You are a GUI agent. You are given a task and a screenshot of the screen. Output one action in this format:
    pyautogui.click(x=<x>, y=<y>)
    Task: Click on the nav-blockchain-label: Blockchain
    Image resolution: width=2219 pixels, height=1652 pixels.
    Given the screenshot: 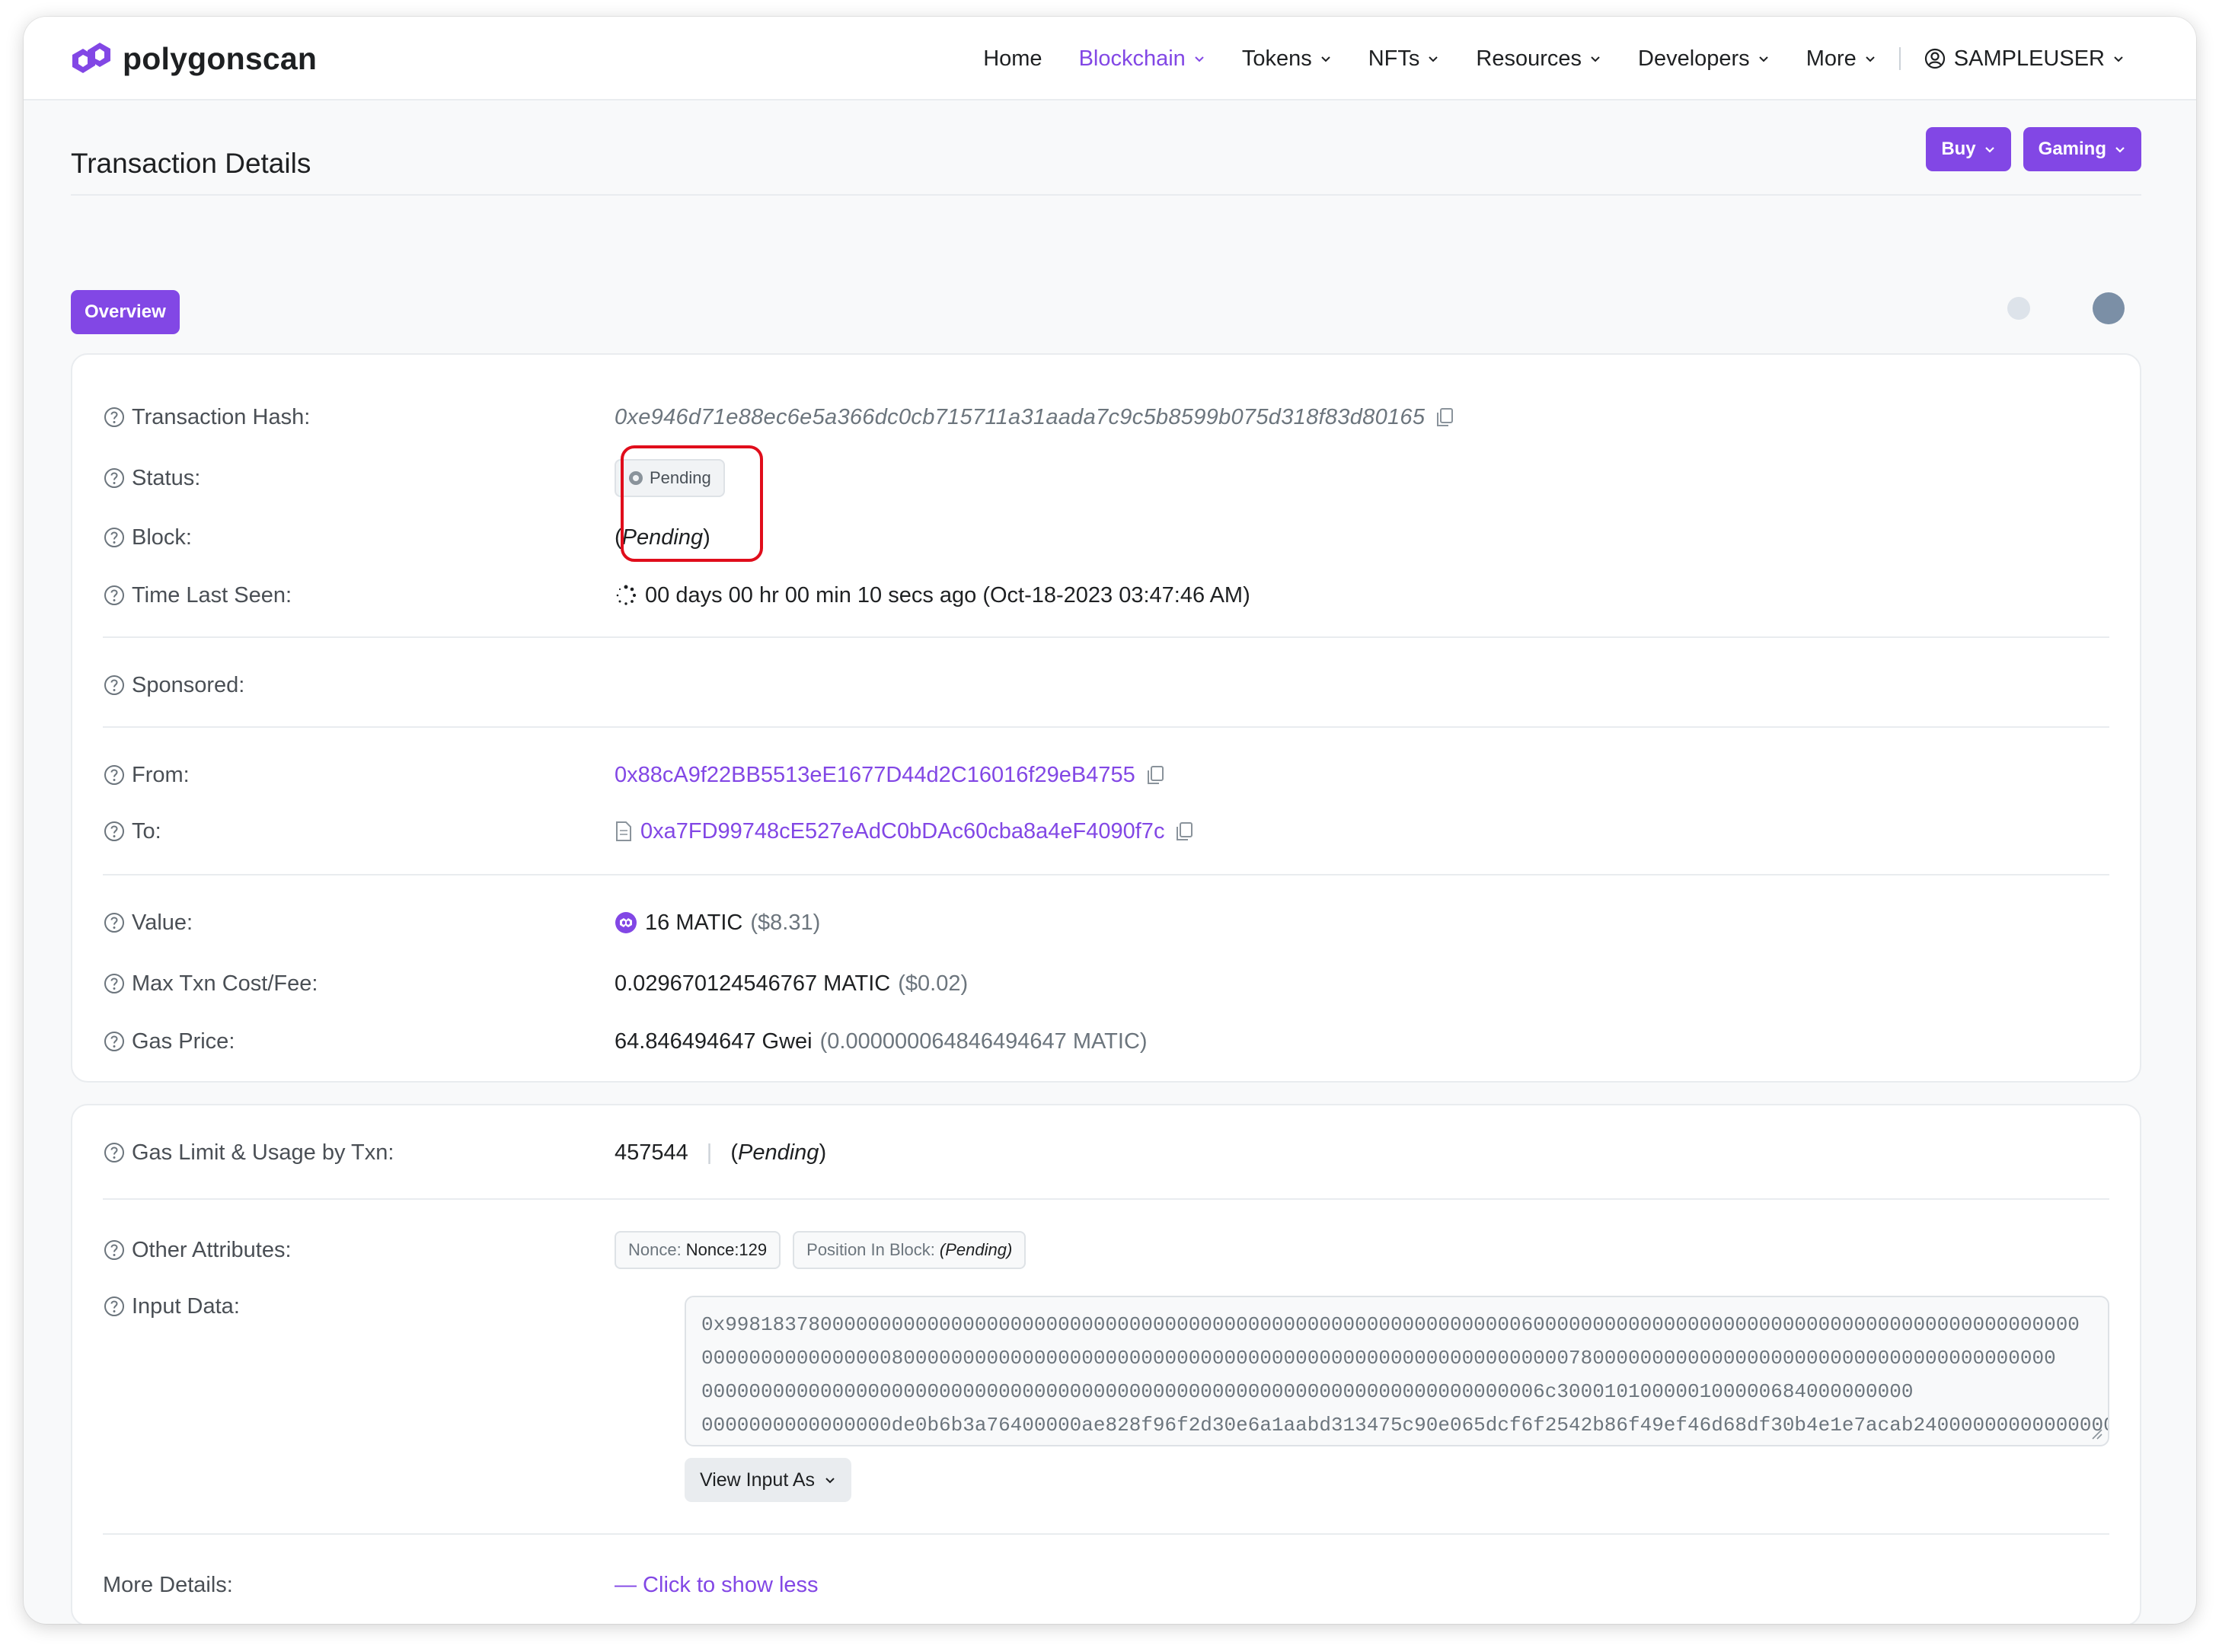 What is the action you would take?
    pyautogui.click(x=1132, y=58)
    